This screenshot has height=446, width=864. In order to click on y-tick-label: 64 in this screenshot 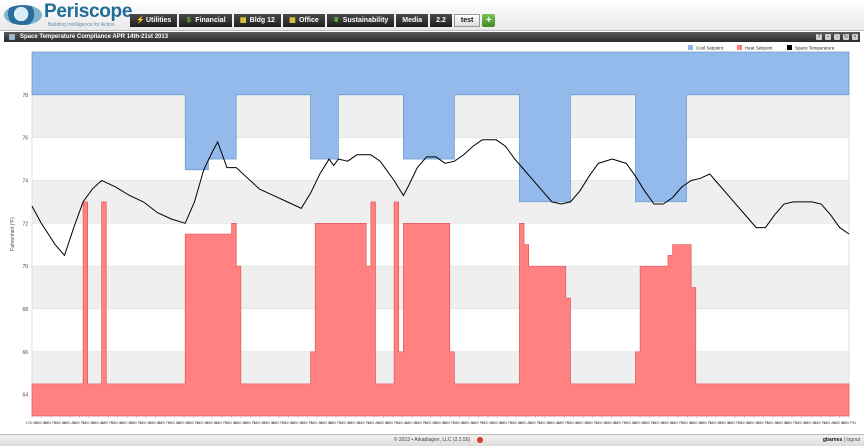, I will do `click(25, 396)`.